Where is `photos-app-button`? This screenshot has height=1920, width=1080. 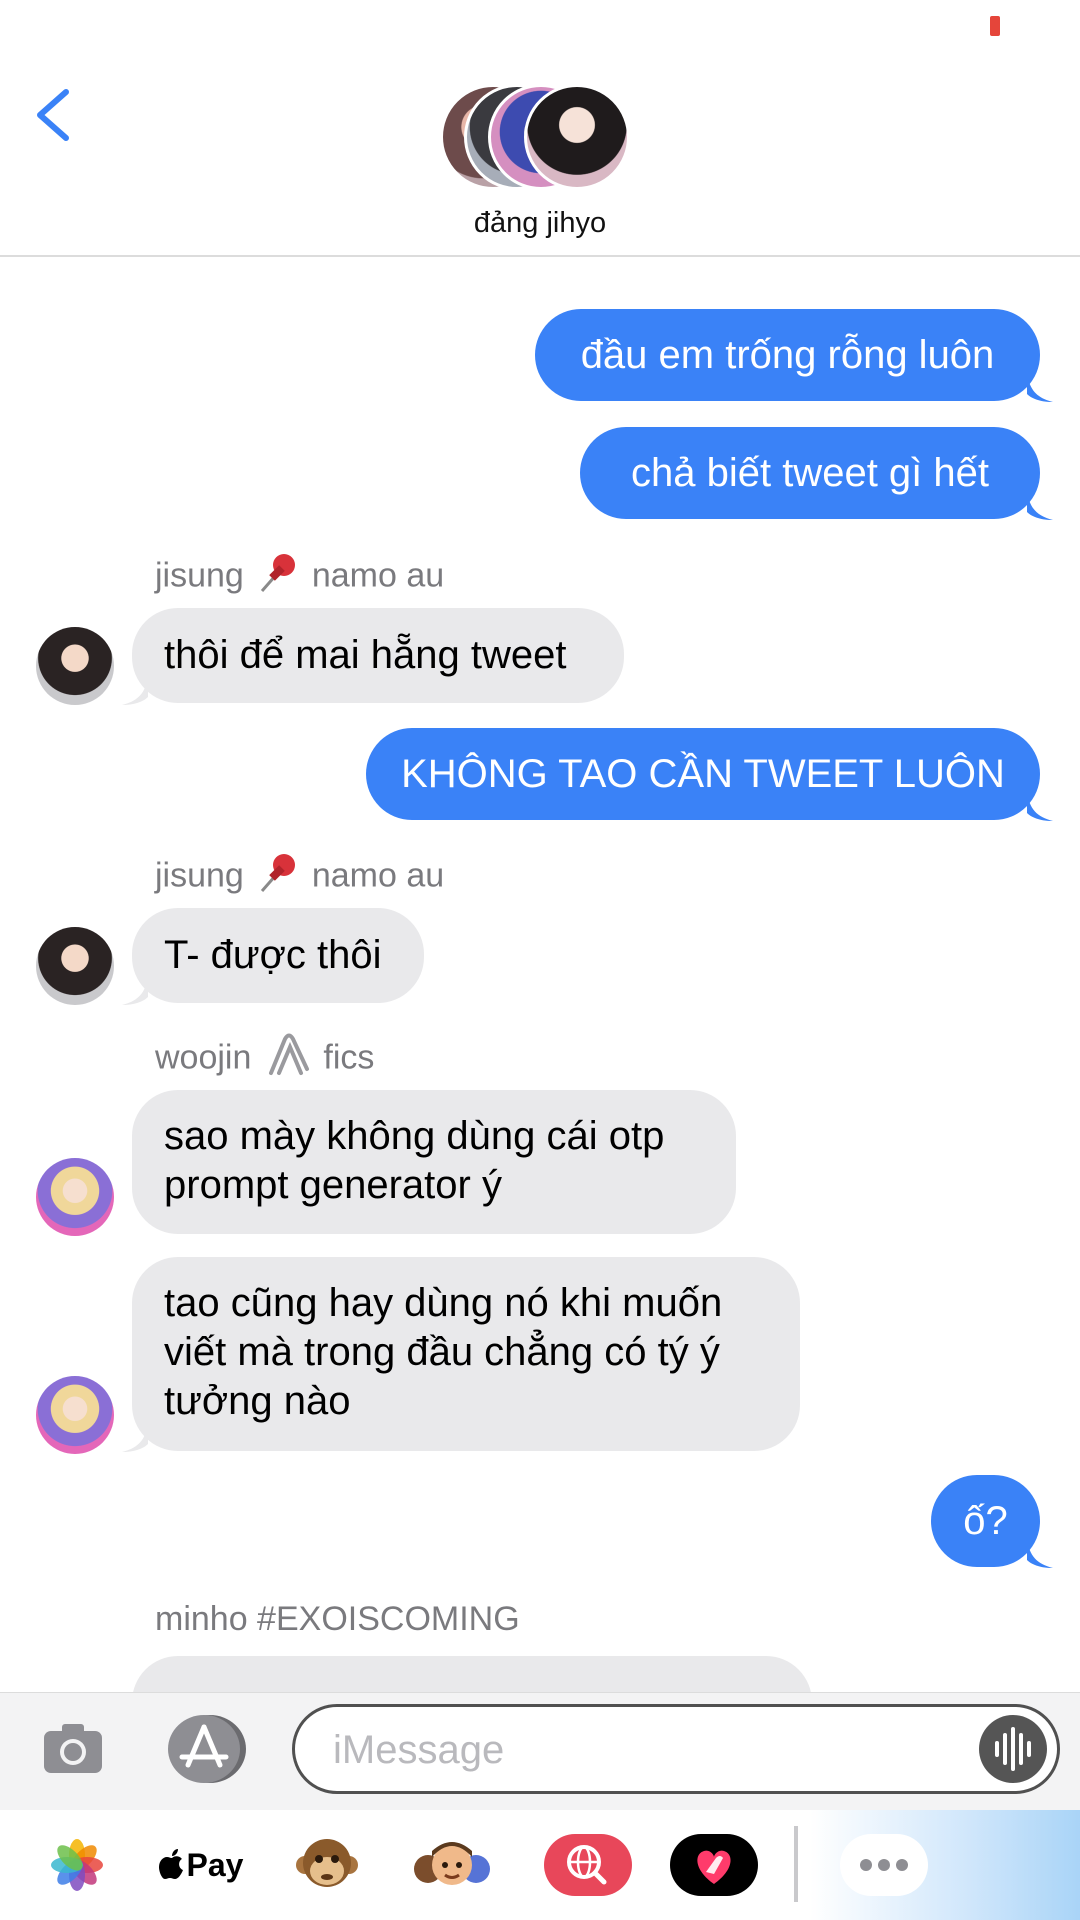
photos-app-button is located at coordinates (77, 1865).